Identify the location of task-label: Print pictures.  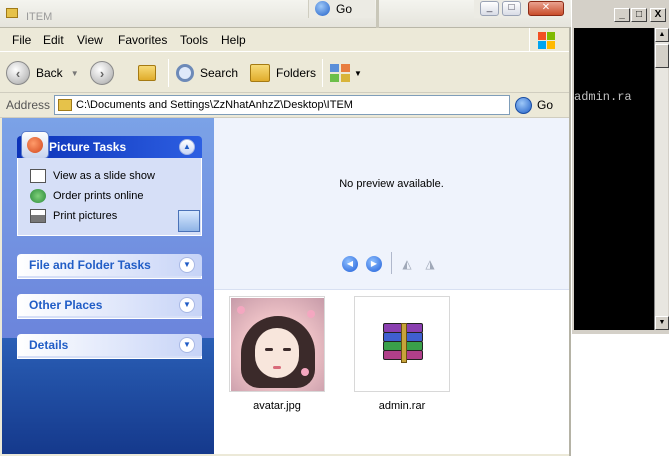
(85, 216).